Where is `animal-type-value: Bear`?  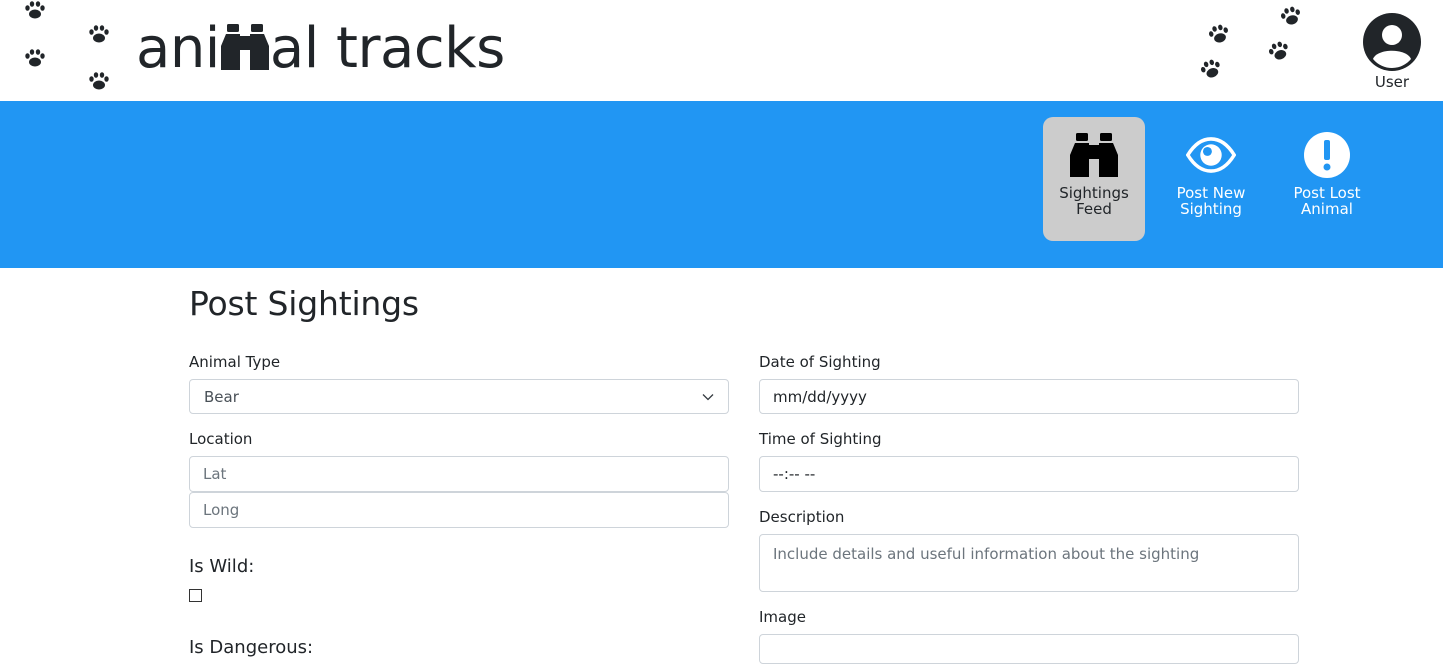 animal-type-value: Bear is located at coordinates (221, 396).